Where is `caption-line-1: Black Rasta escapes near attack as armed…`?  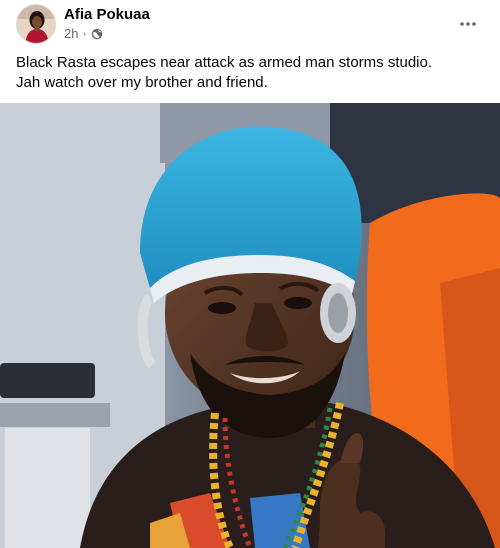
caption-line-1: Black Rasta escapes near attack as armed… is located at coordinates (224, 62).